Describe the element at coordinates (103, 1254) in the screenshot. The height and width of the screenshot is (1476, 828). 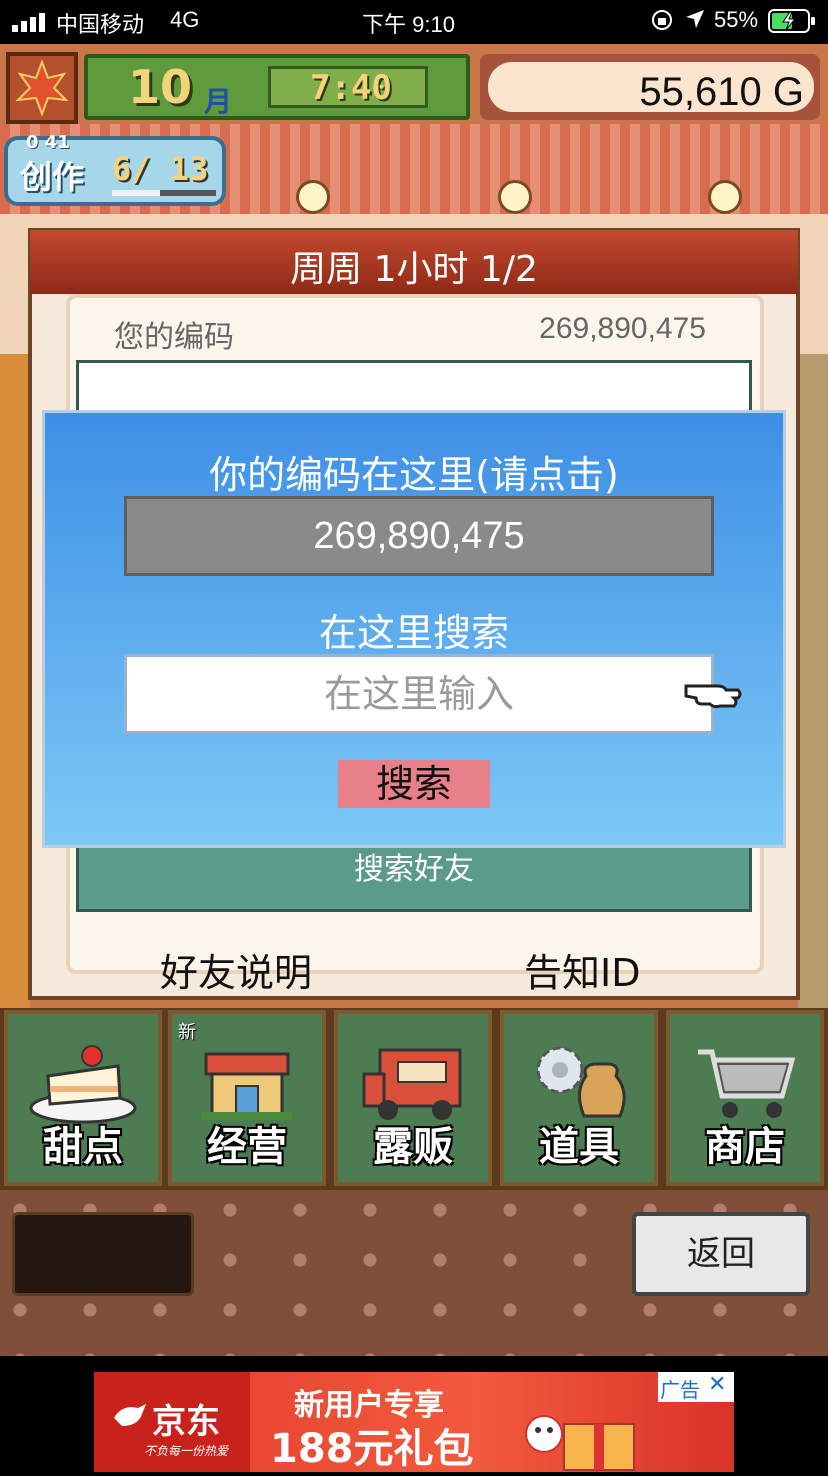
I see `info-slot` at that location.